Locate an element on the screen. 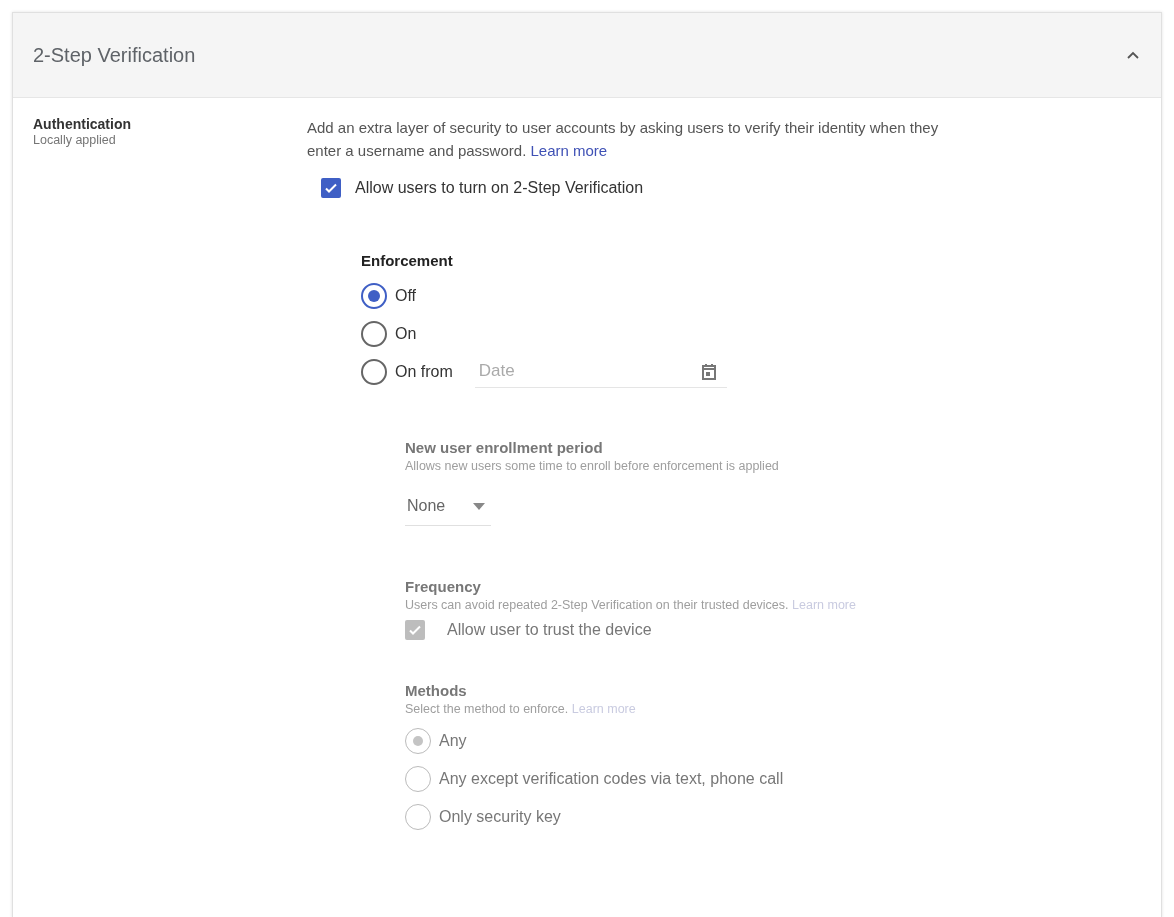 The width and height of the screenshot is (1174, 917). section-heading: New user enrollment period is located at coordinates (504, 447).